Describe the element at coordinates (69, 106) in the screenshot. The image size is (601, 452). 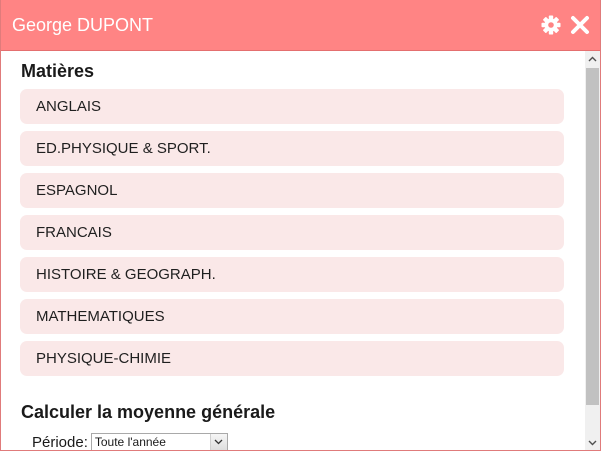
I see `subject-label: ANGLAIS` at that location.